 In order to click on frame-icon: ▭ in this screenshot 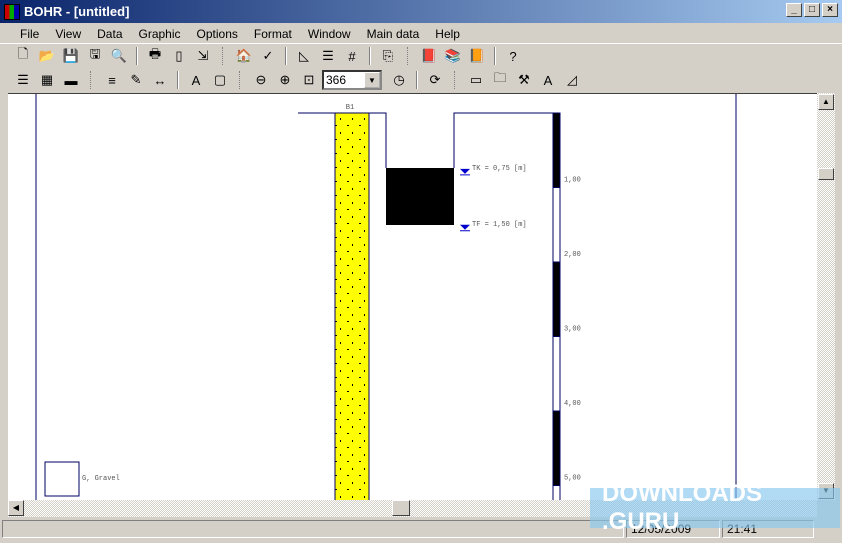, I will do `click(476, 80)`.